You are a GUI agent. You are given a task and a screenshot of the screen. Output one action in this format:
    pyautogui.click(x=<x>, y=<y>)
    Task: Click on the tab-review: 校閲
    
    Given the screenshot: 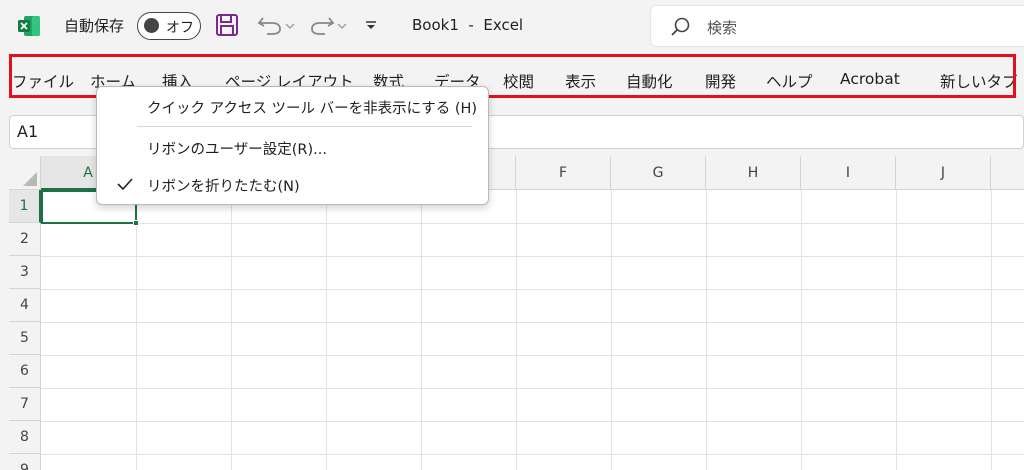 What is the action you would take?
    pyautogui.click(x=518, y=81)
    